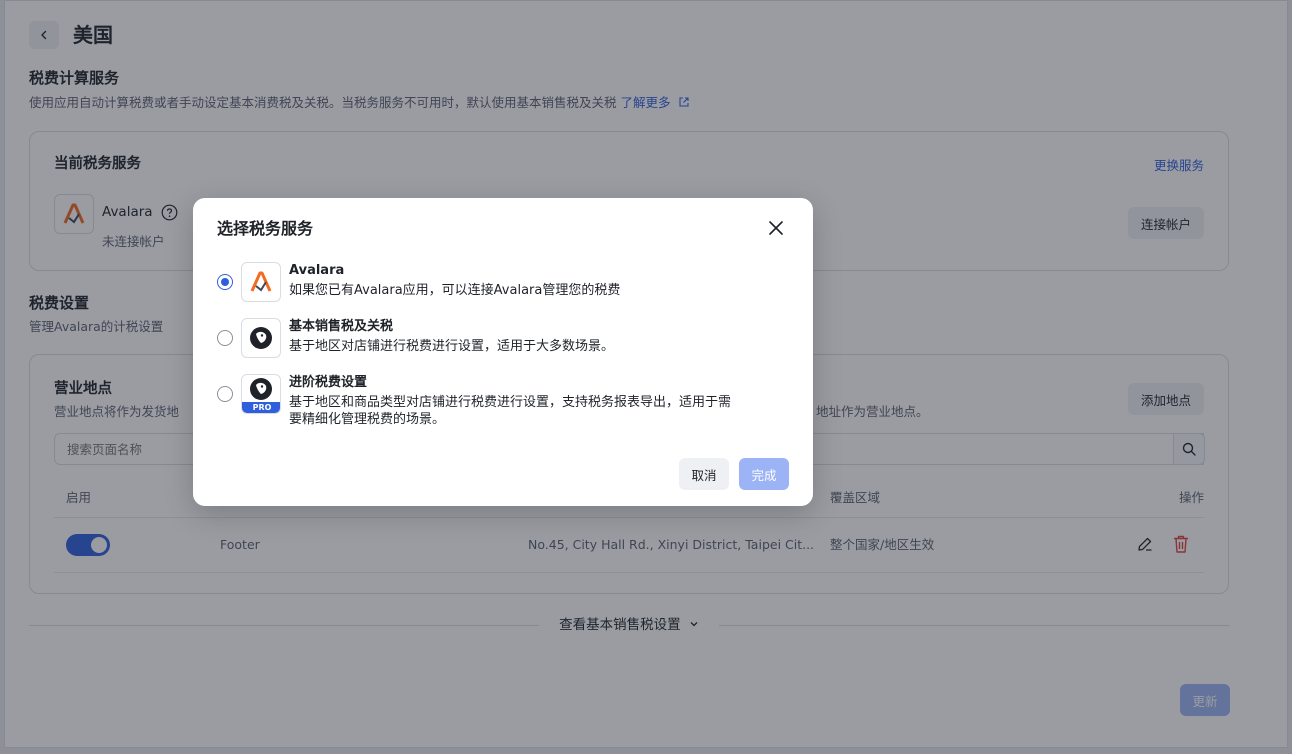 The width and height of the screenshot is (1292, 754). Describe the element at coordinates (317, 270) in the screenshot. I see `option-avalara-title: Avalara` at that location.